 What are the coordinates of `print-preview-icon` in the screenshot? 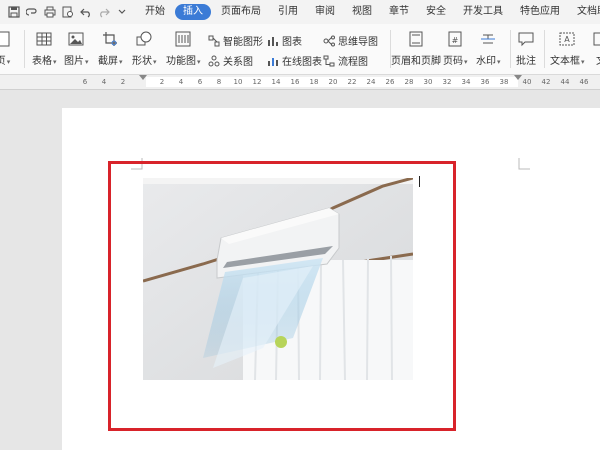 It's located at (68, 12).